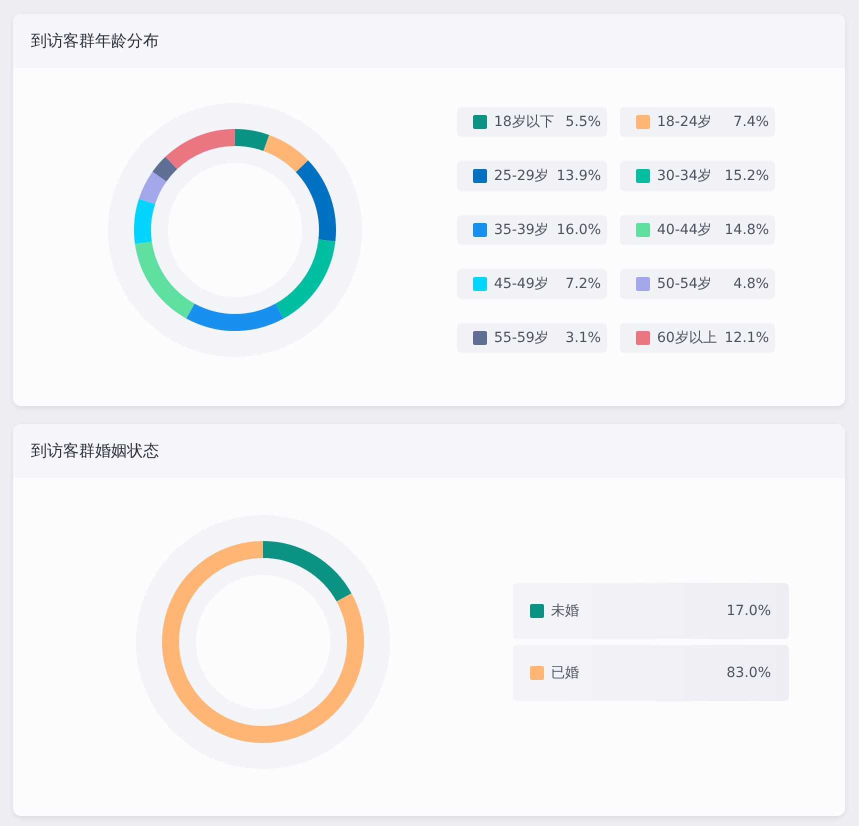 This screenshot has height=826, width=859. Describe the element at coordinates (521, 284) in the screenshot. I see `legend-label: 45-49岁` at that location.